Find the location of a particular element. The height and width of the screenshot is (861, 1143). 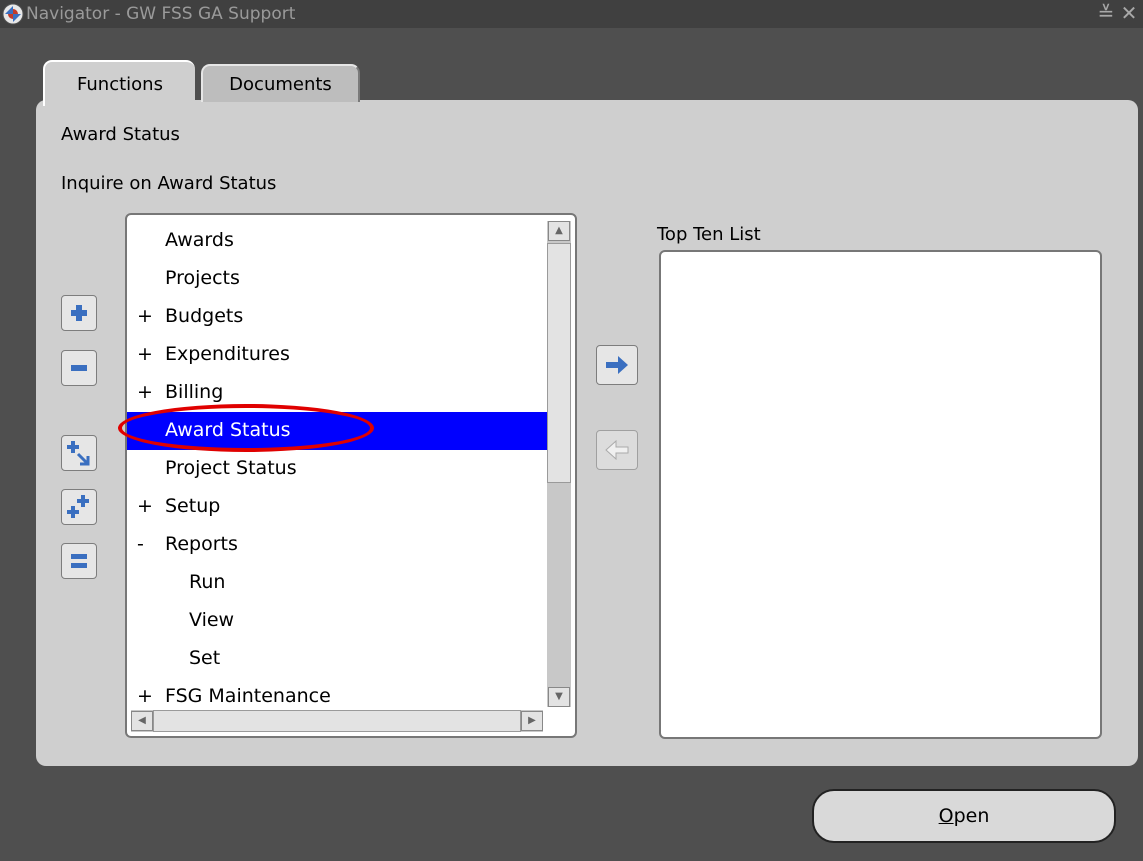

tree-item-label: Awards is located at coordinates (199, 240).